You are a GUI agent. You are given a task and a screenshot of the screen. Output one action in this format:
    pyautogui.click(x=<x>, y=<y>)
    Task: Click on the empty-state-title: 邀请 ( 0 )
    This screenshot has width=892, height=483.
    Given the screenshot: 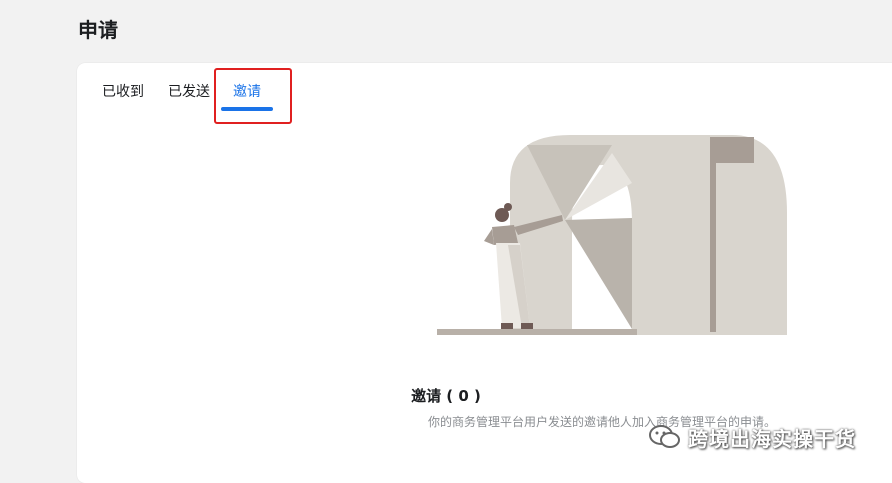 What is the action you would take?
    pyautogui.click(x=446, y=396)
    